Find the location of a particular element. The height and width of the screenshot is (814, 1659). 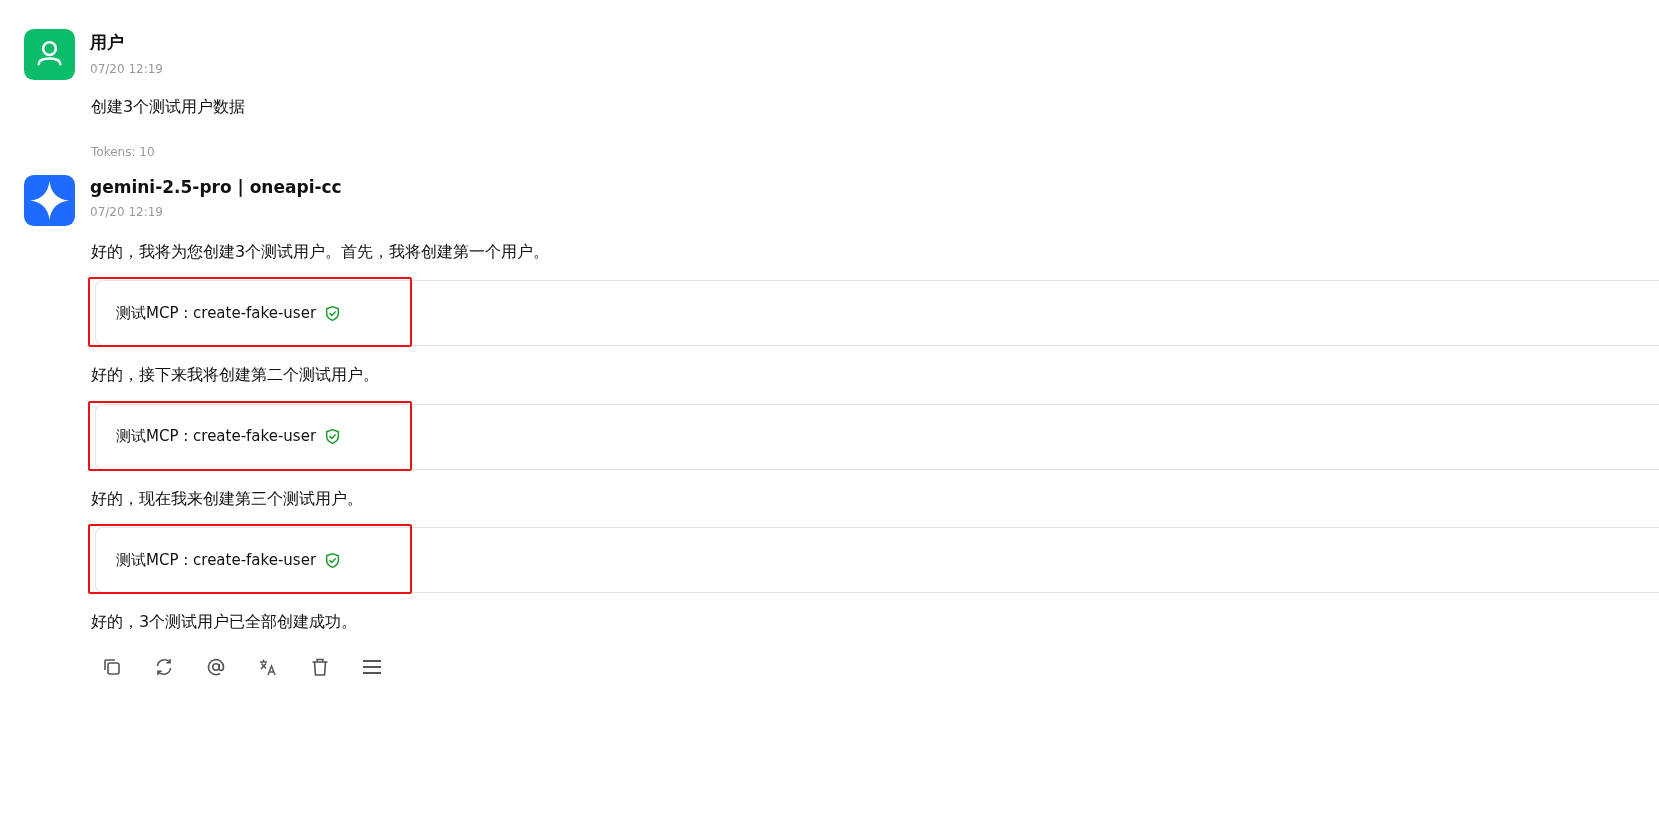

message-text: 好的，3个测试用户已全部创建成功。 is located at coordinates (225, 622).